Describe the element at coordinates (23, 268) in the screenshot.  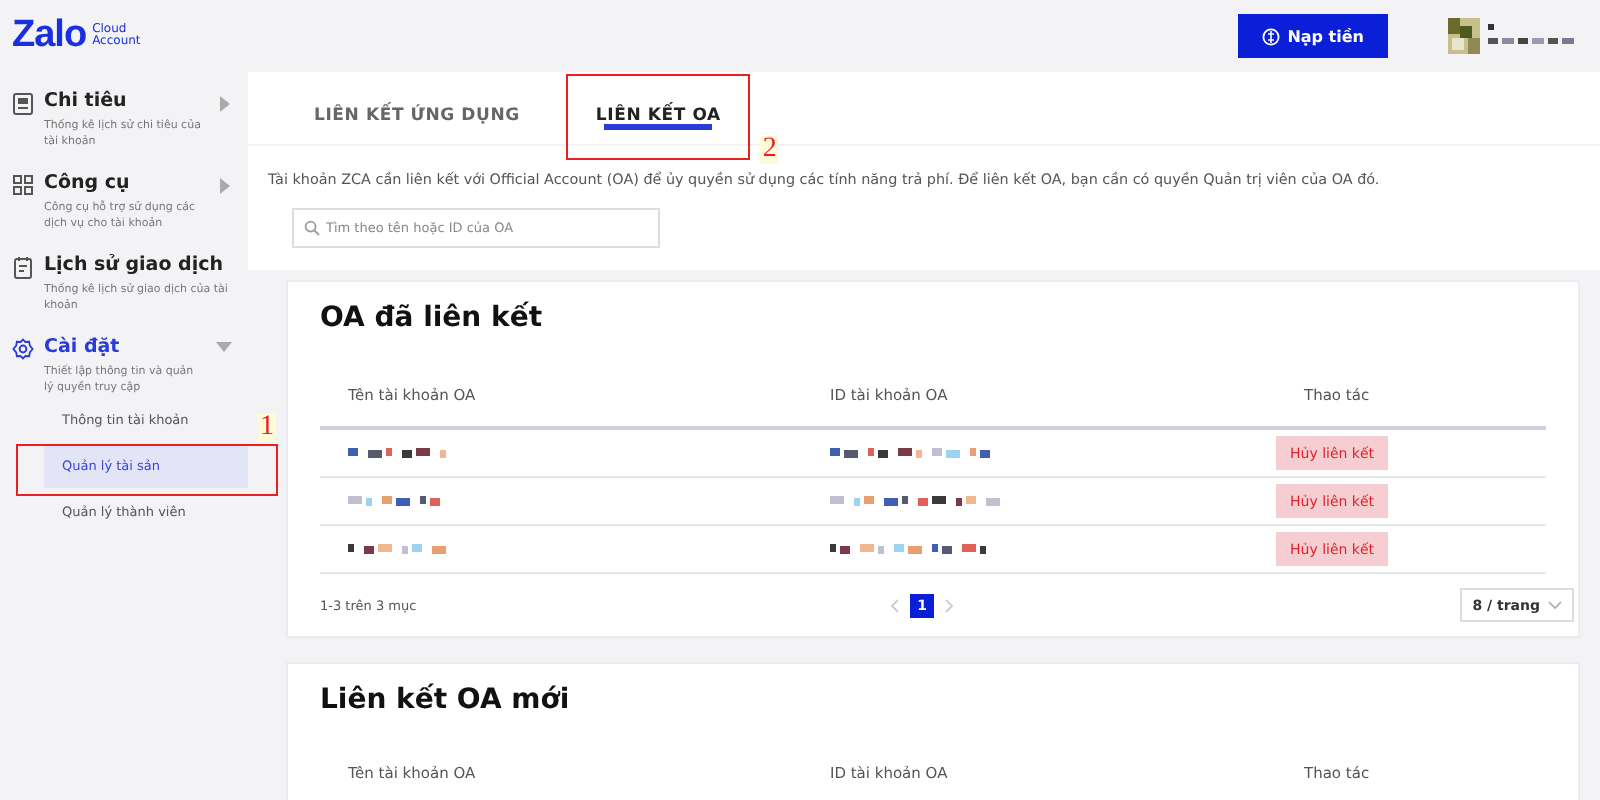
I see `clipboard-icon` at that location.